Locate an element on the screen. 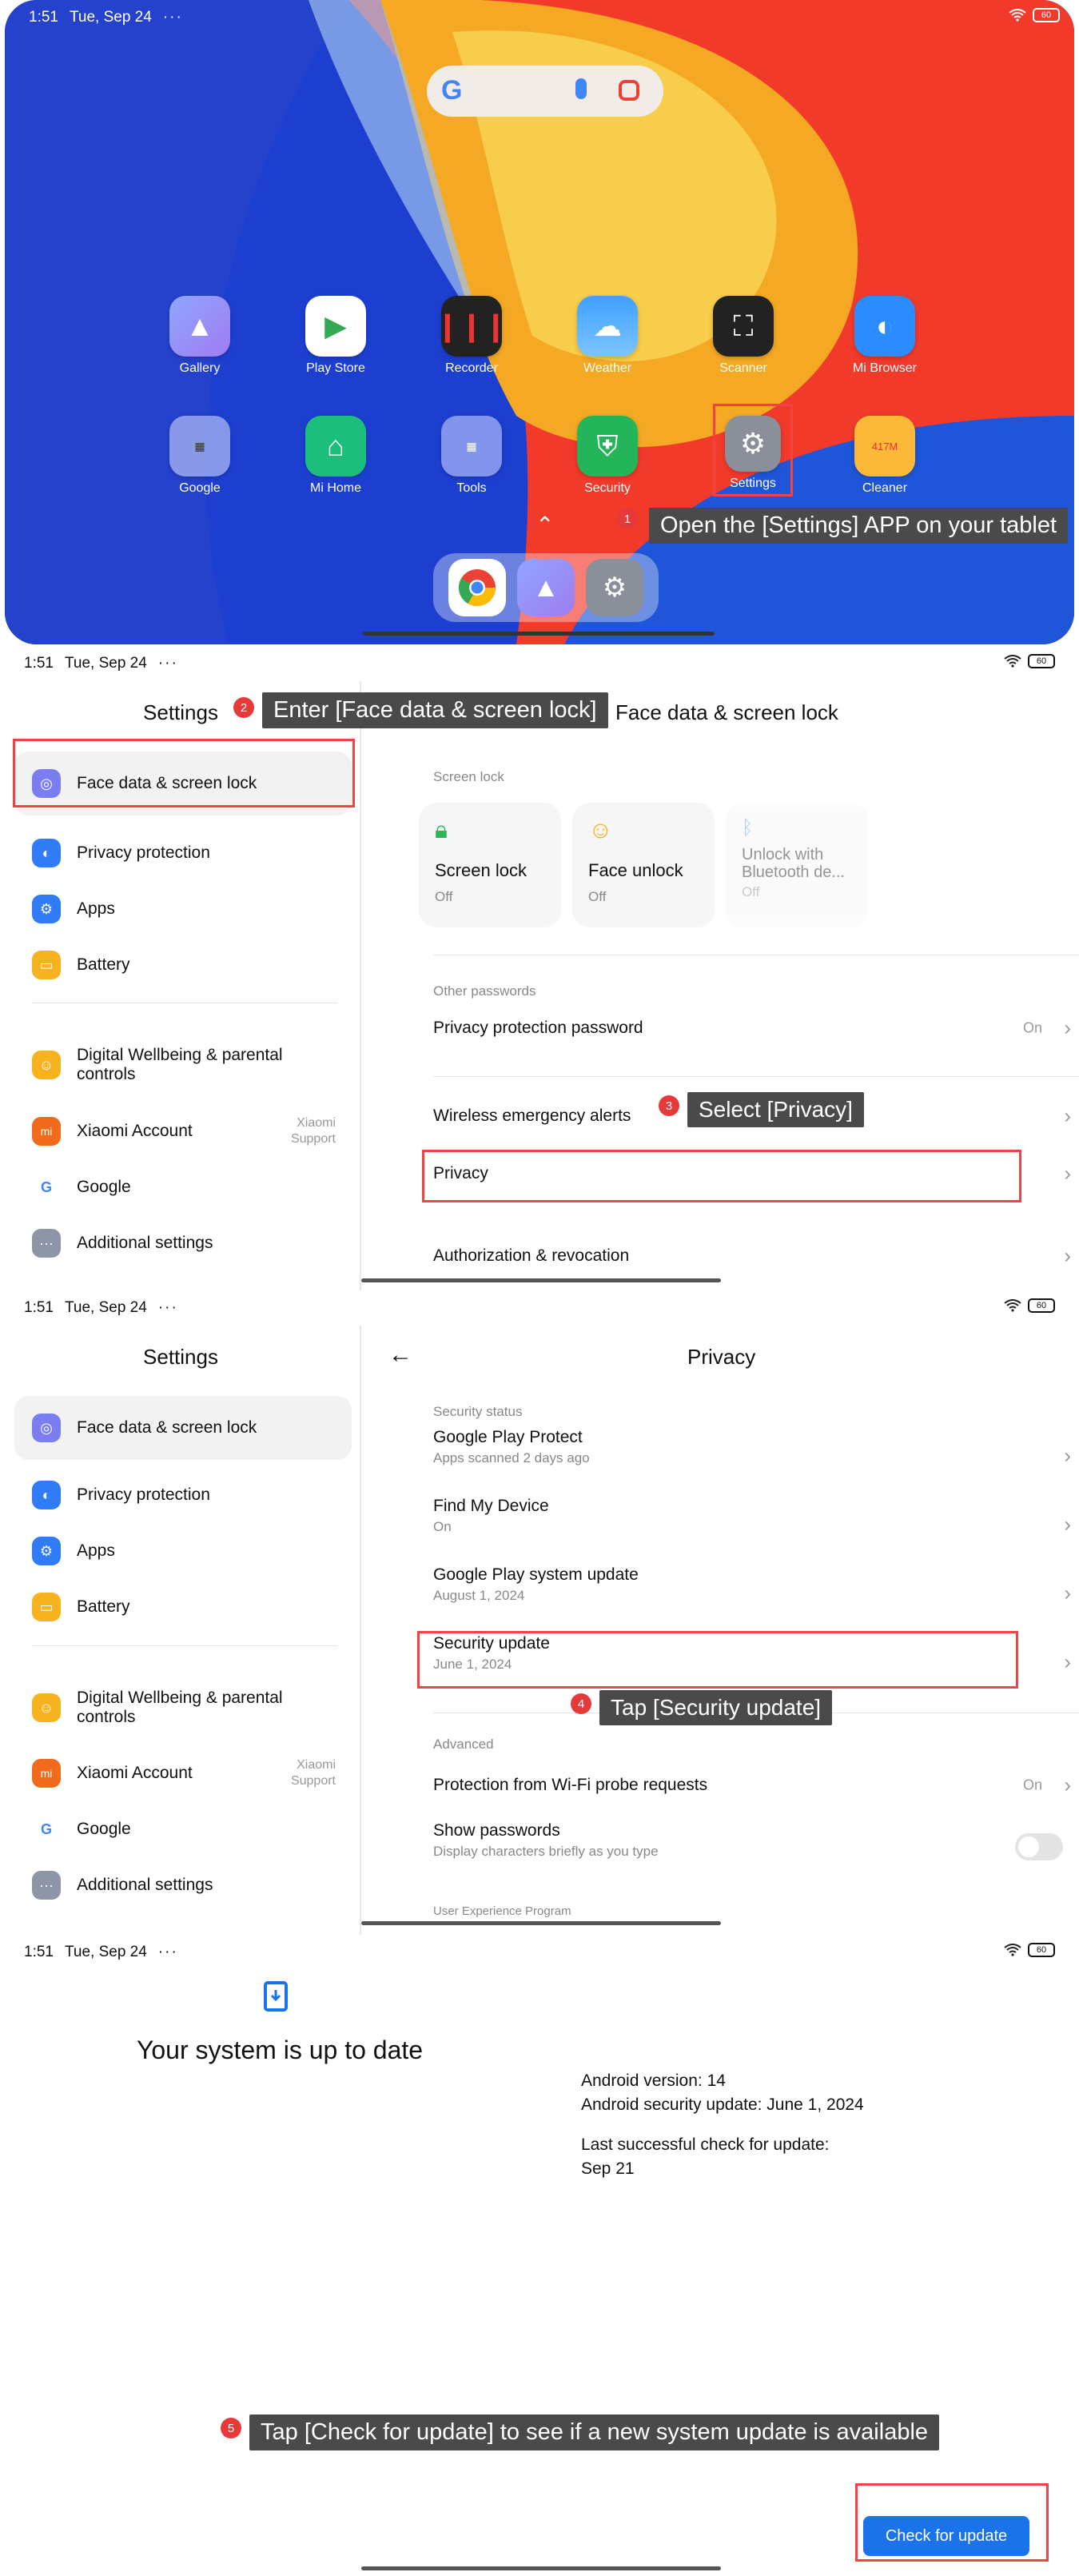 This screenshot has width=1079, height=2576. step-3-badge: 3 is located at coordinates (669, 1105).